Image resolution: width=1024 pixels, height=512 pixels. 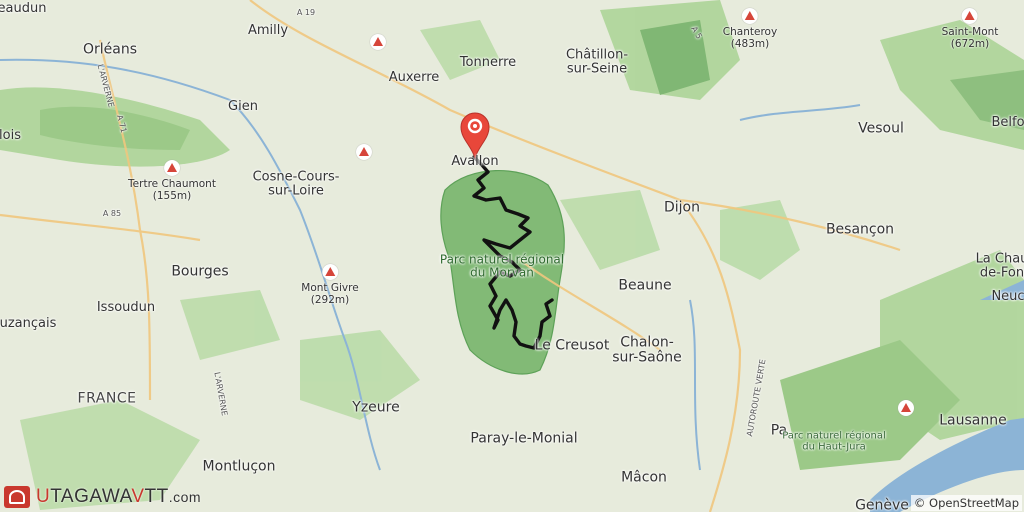 What do you see at coordinates (17, 497) in the screenshot?
I see `utagawa-logo-icon` at bounding box center [17, 497].